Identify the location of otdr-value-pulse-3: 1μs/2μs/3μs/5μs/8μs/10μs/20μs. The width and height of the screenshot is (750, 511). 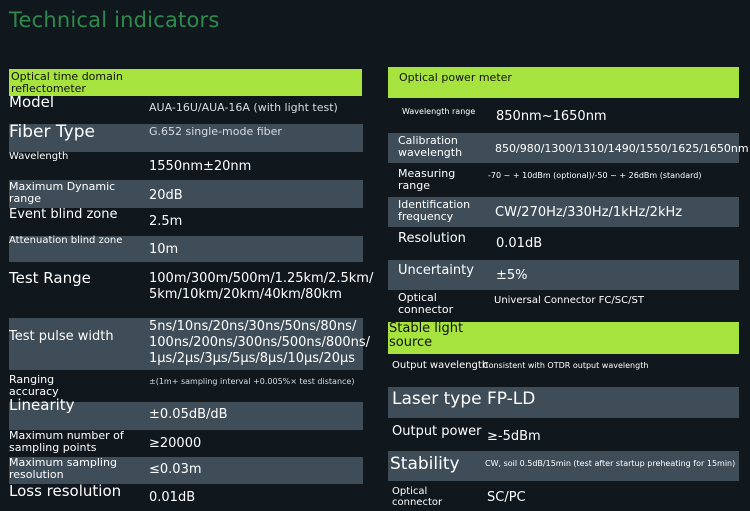
(252, 358).